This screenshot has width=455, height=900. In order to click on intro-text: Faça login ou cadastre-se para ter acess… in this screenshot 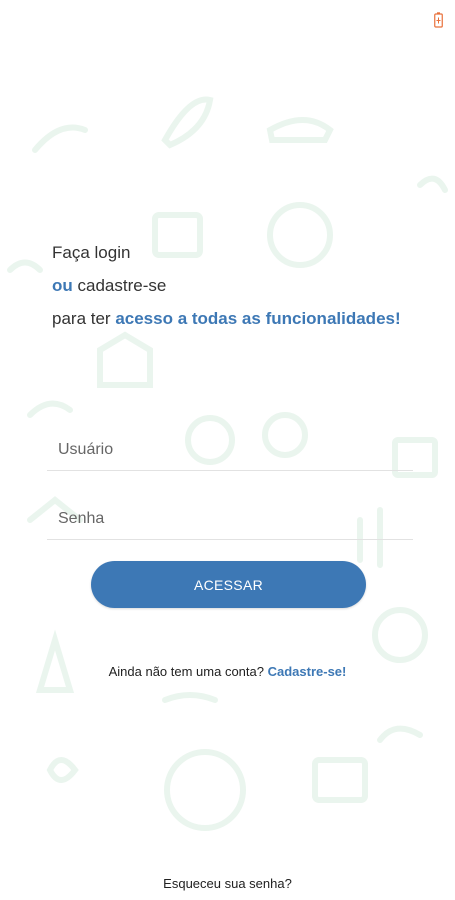, I will do `click(252, 285)`.